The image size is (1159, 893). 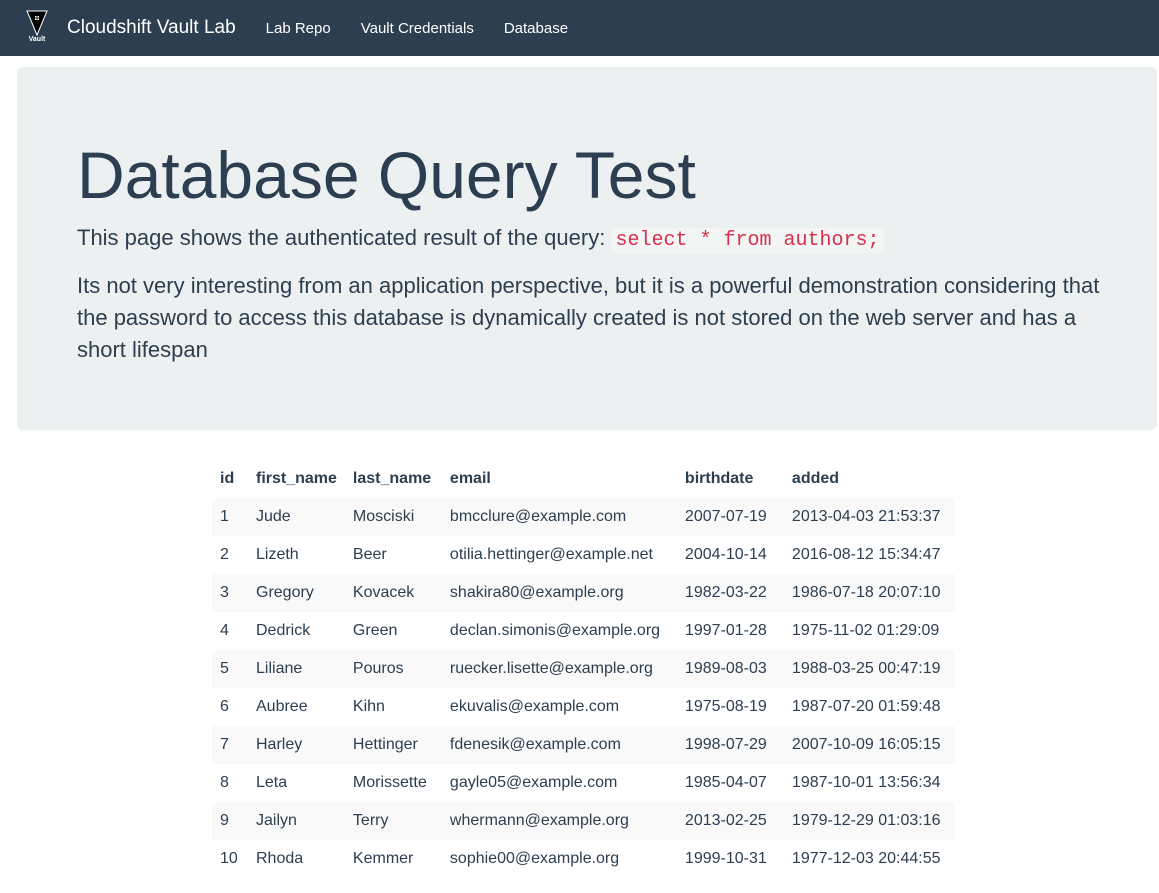 What do you see at coordinates (470, 478) in the screenshot?
I see `column-header-email: email` at bounding box center [470, 478].